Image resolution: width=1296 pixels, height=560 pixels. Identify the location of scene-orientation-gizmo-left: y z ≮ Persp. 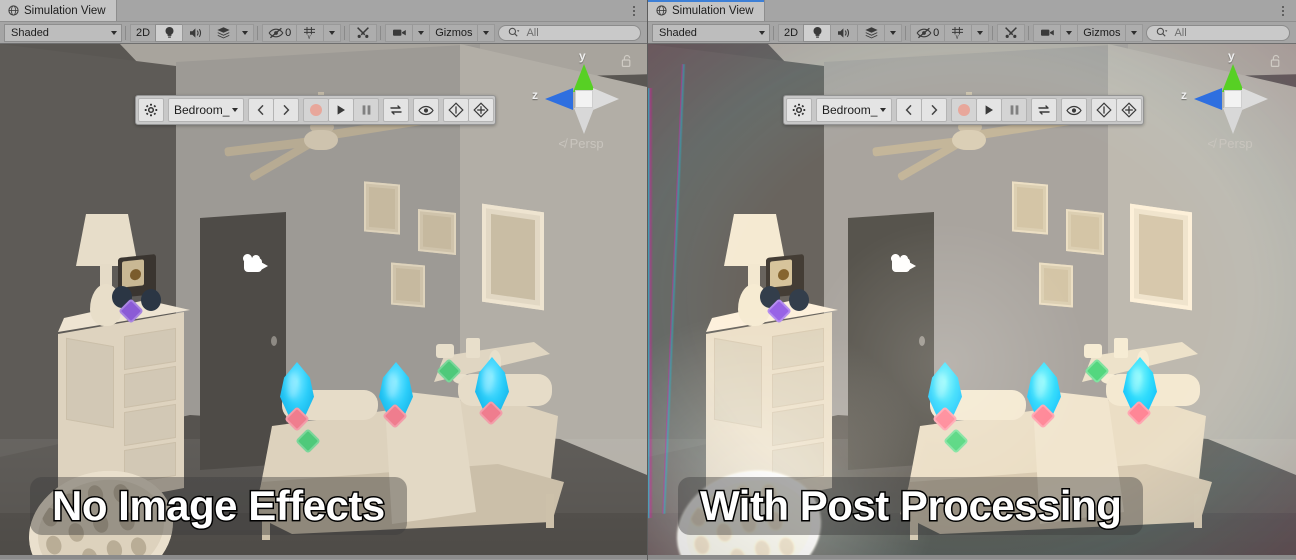
(583, 104).